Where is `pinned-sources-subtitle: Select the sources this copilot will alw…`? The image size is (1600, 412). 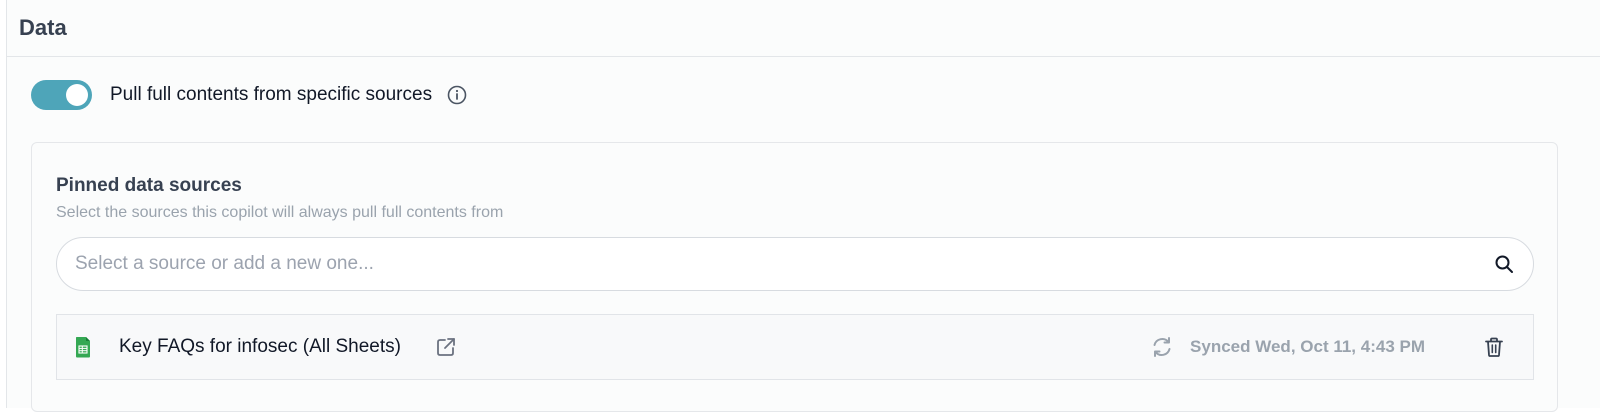
pinned-sources-subtitle: Select the sources this copilot will alw… is located at coordinates (280, 212).